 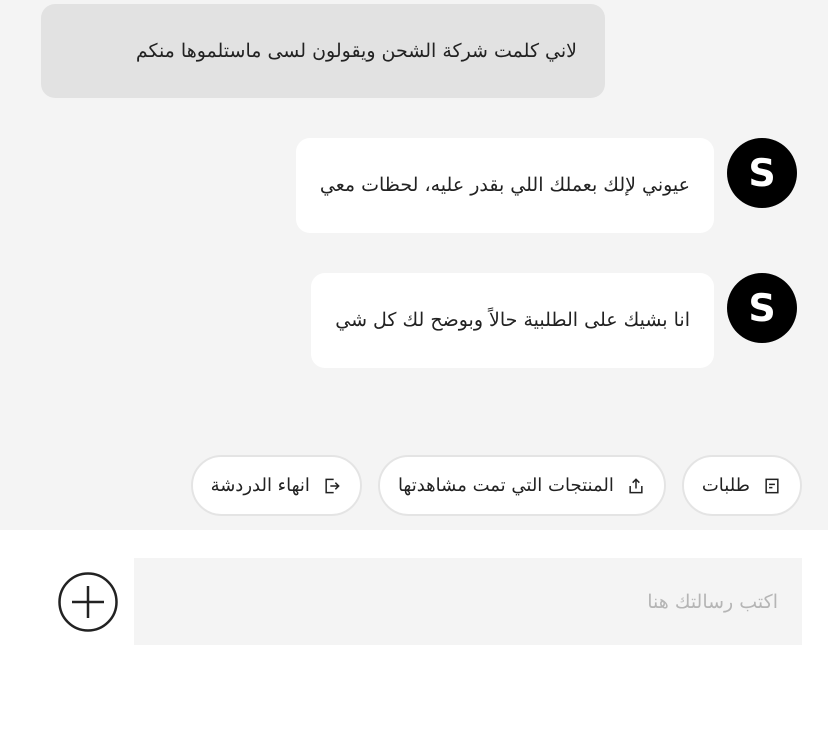 What do you see at coordinates (522, 485) in the screenshot?
I see `quick-reply-chip: المنتجات التي تمت مشاهدتها` at bounding box center [522, 485].